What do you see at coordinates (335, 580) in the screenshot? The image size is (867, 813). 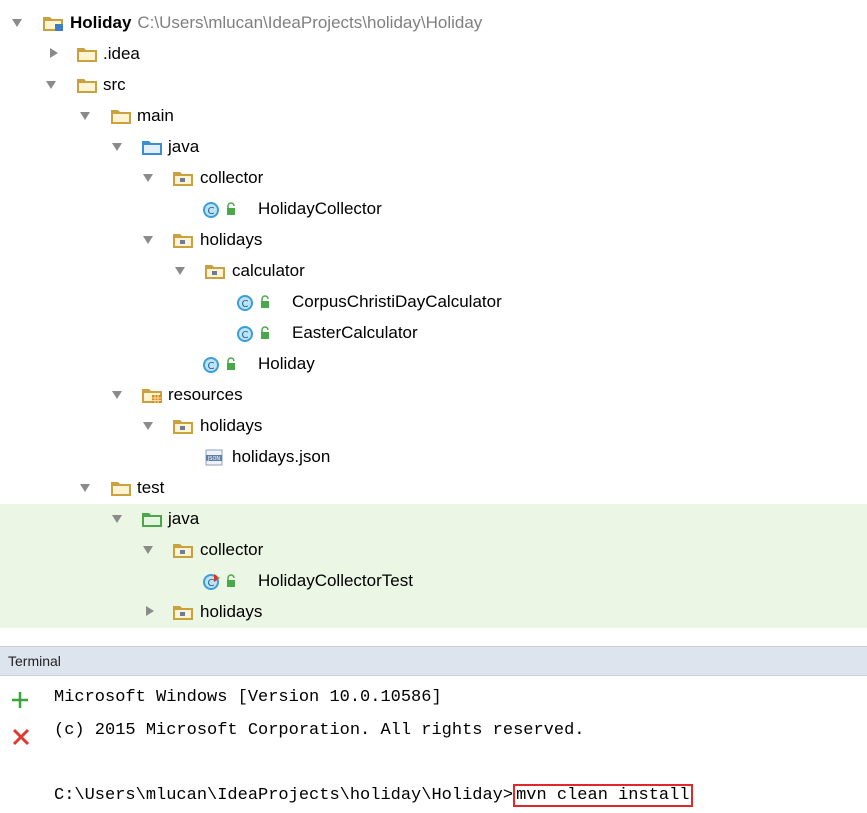 I see `tree-item-label: HolidayCollectorTest` at bounding box center [335, 580].